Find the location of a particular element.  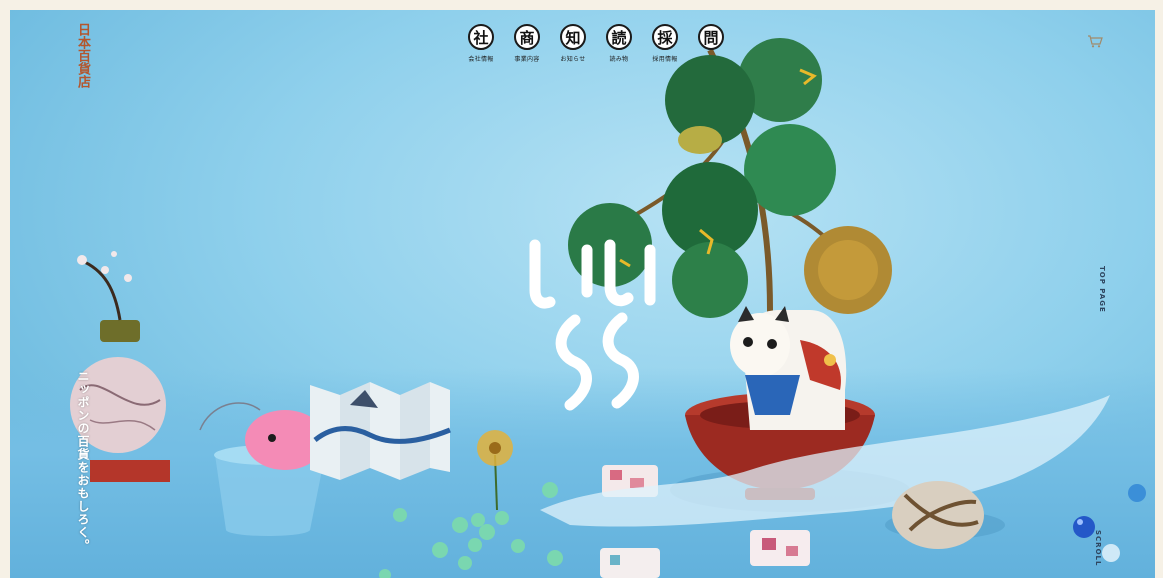

nav-company-label: 会社情報 is located at coordinates (481, 59).